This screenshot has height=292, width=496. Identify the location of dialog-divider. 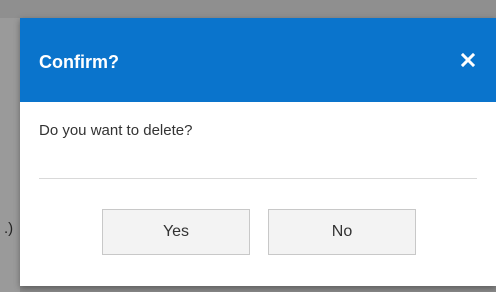
(258, 178).